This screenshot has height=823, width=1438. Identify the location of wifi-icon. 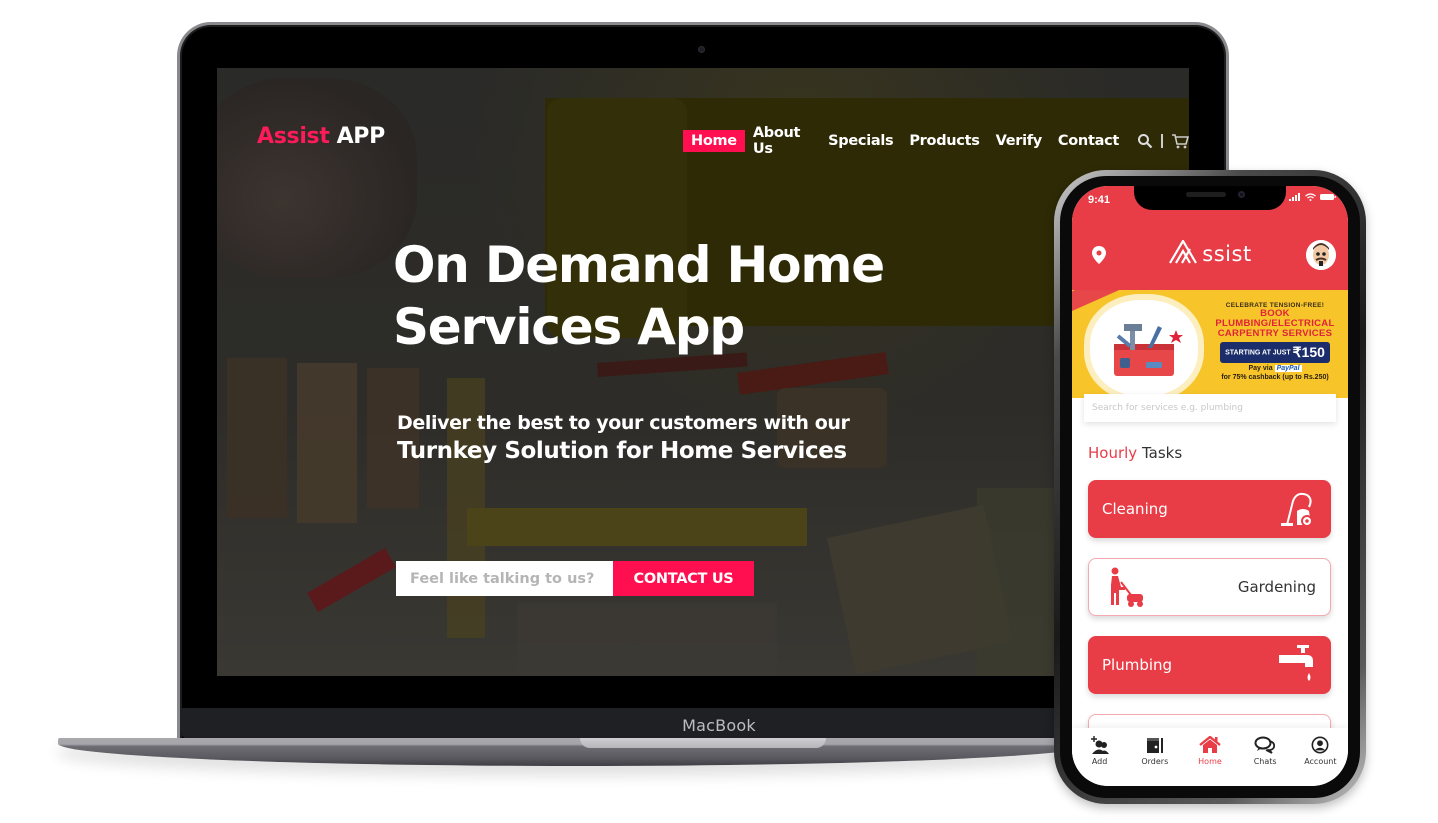
(1310, 197).